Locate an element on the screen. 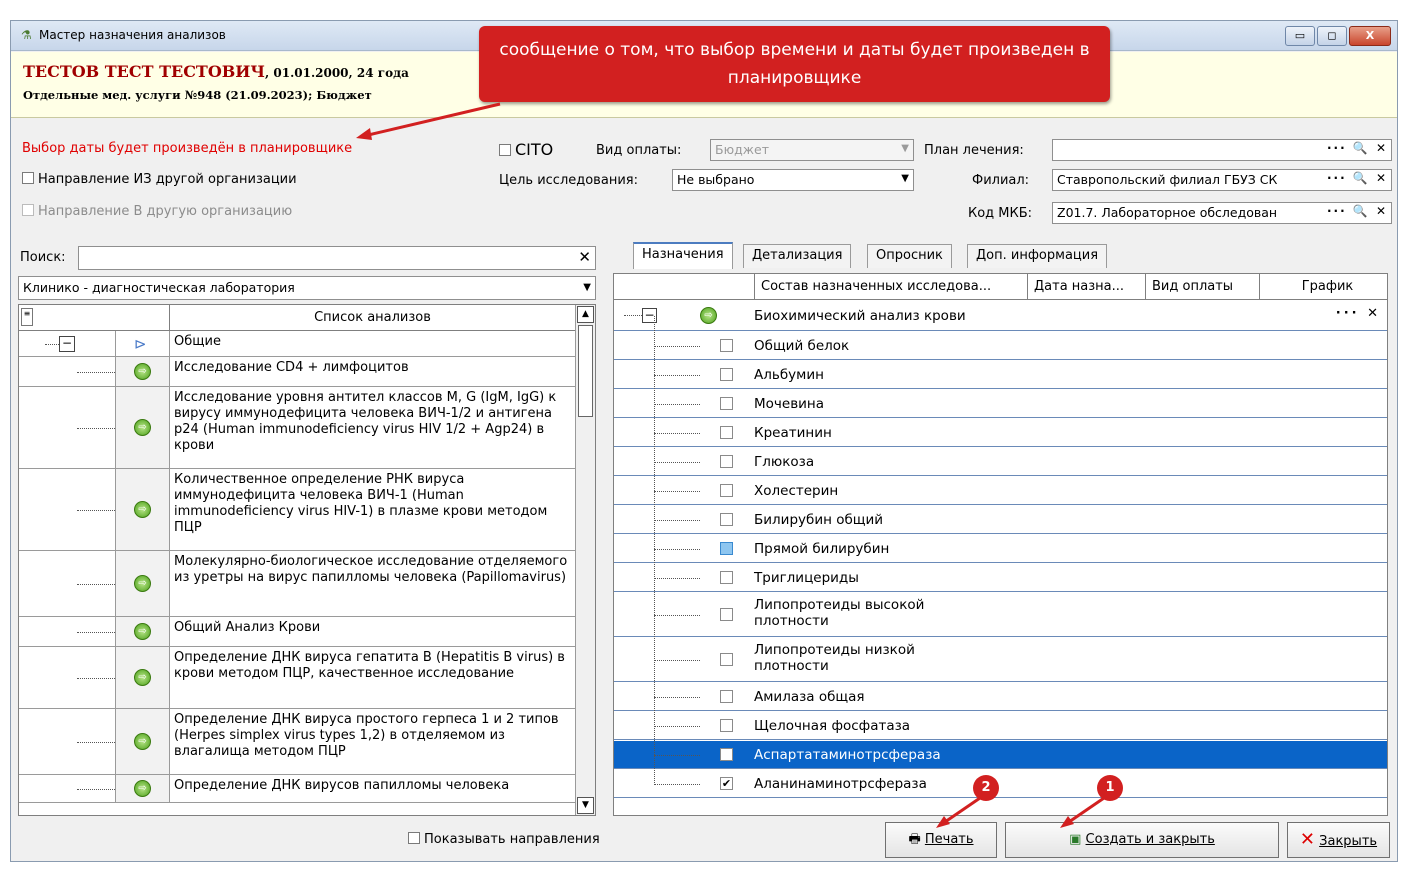  purpose-select: Не выбрано ▼ is located at coordinates (793, 180).